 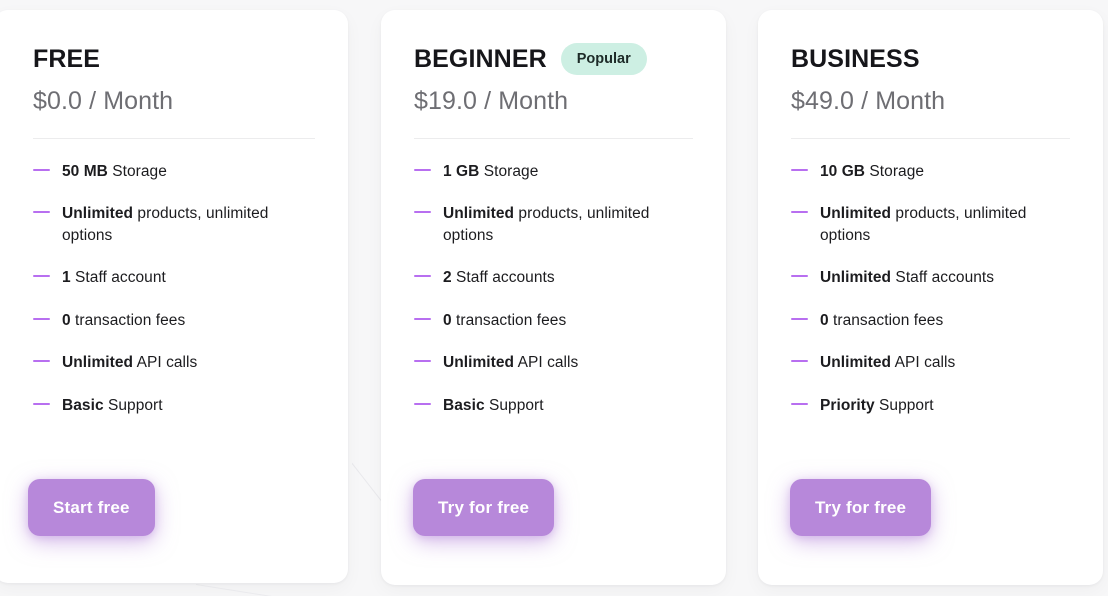 What do you see at coordinates (907, 278) in the screenshot?
I see `feature-text: Unlimited Staff accounts` at bounding box center [907, 278].